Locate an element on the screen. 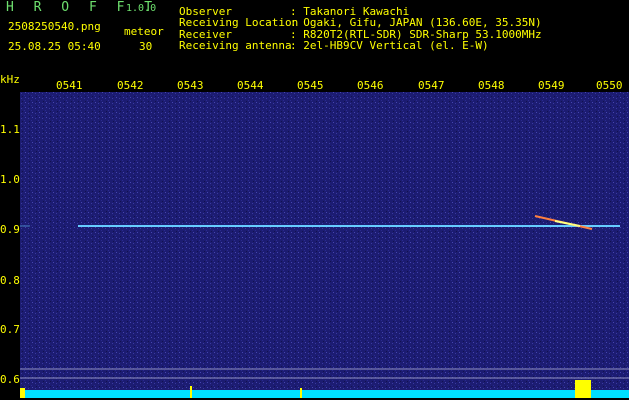 The width and height of the screenshot is (629, 400). info-value-antenna: : 2el-HB9CV Vertical (el. E-W) is located at coordinates (389, 45).